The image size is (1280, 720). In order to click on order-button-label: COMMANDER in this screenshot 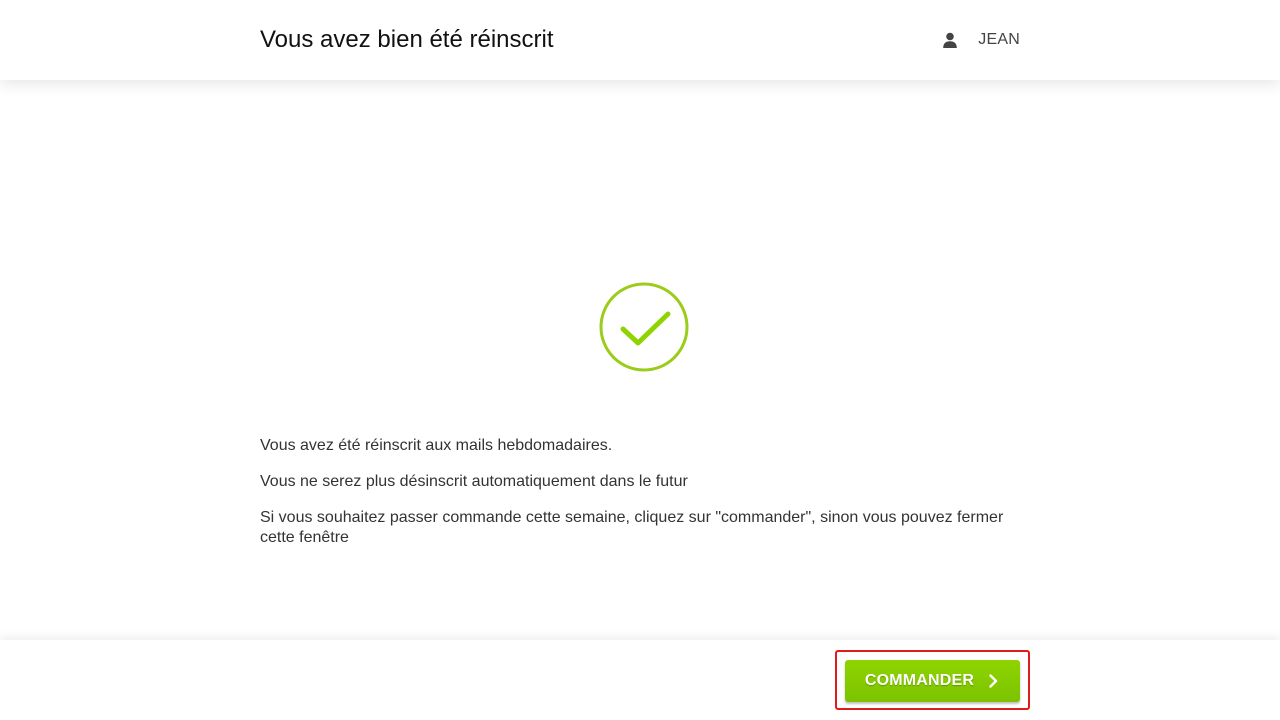, I will do `click(919, 680)`.